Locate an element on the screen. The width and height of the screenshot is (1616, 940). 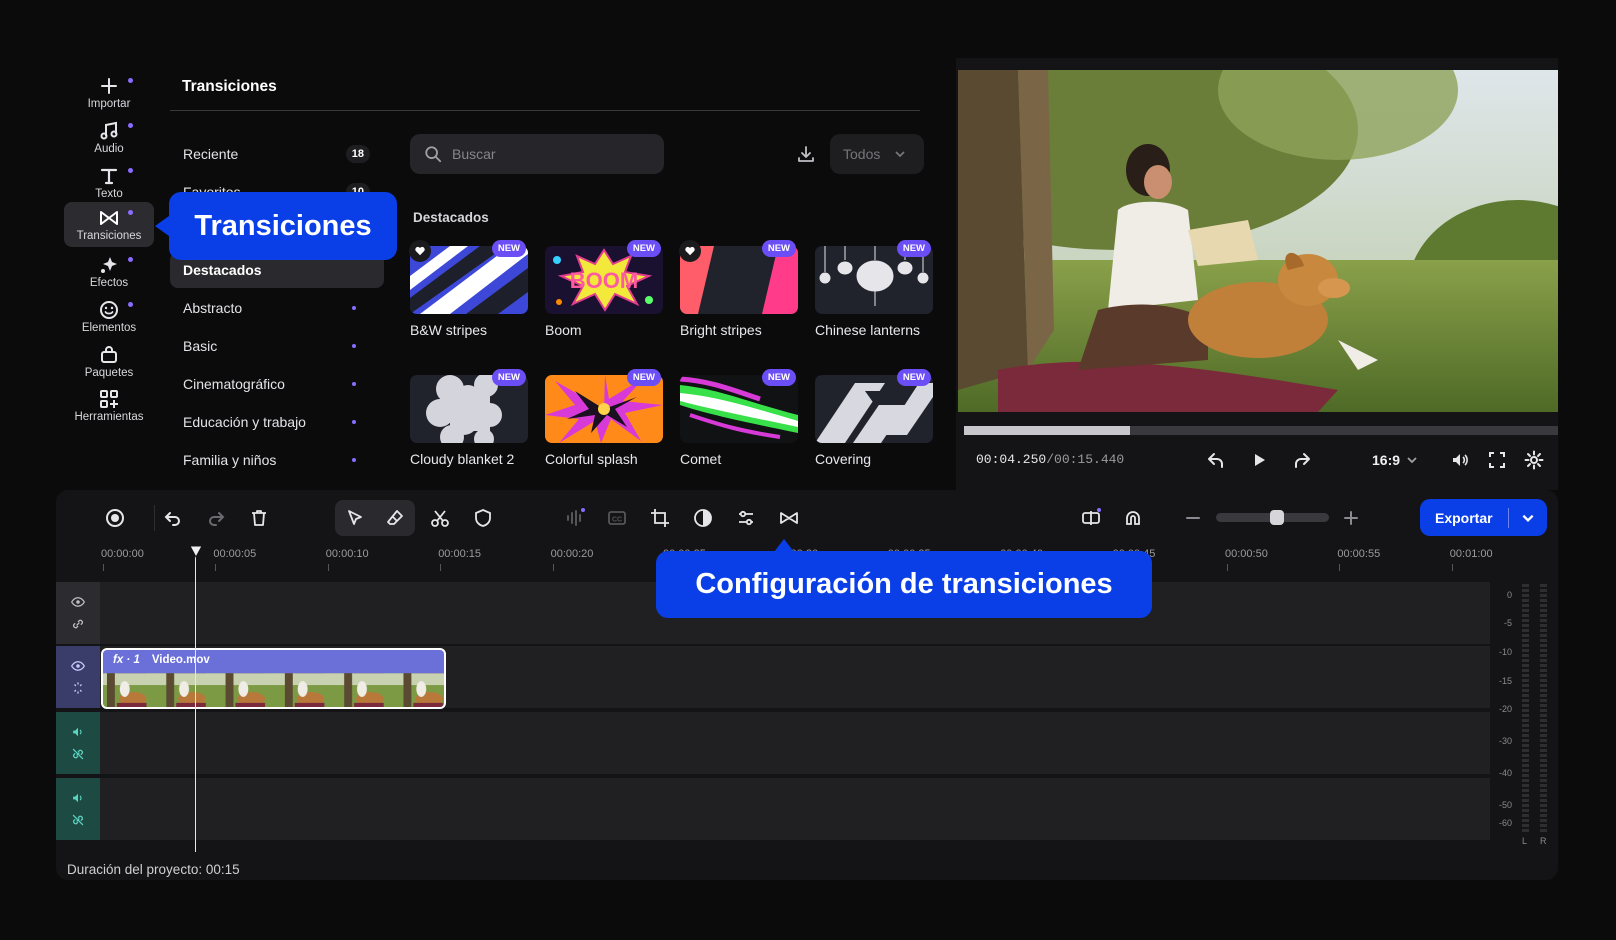
rewind-icon is located at coordinates (1217, 461).